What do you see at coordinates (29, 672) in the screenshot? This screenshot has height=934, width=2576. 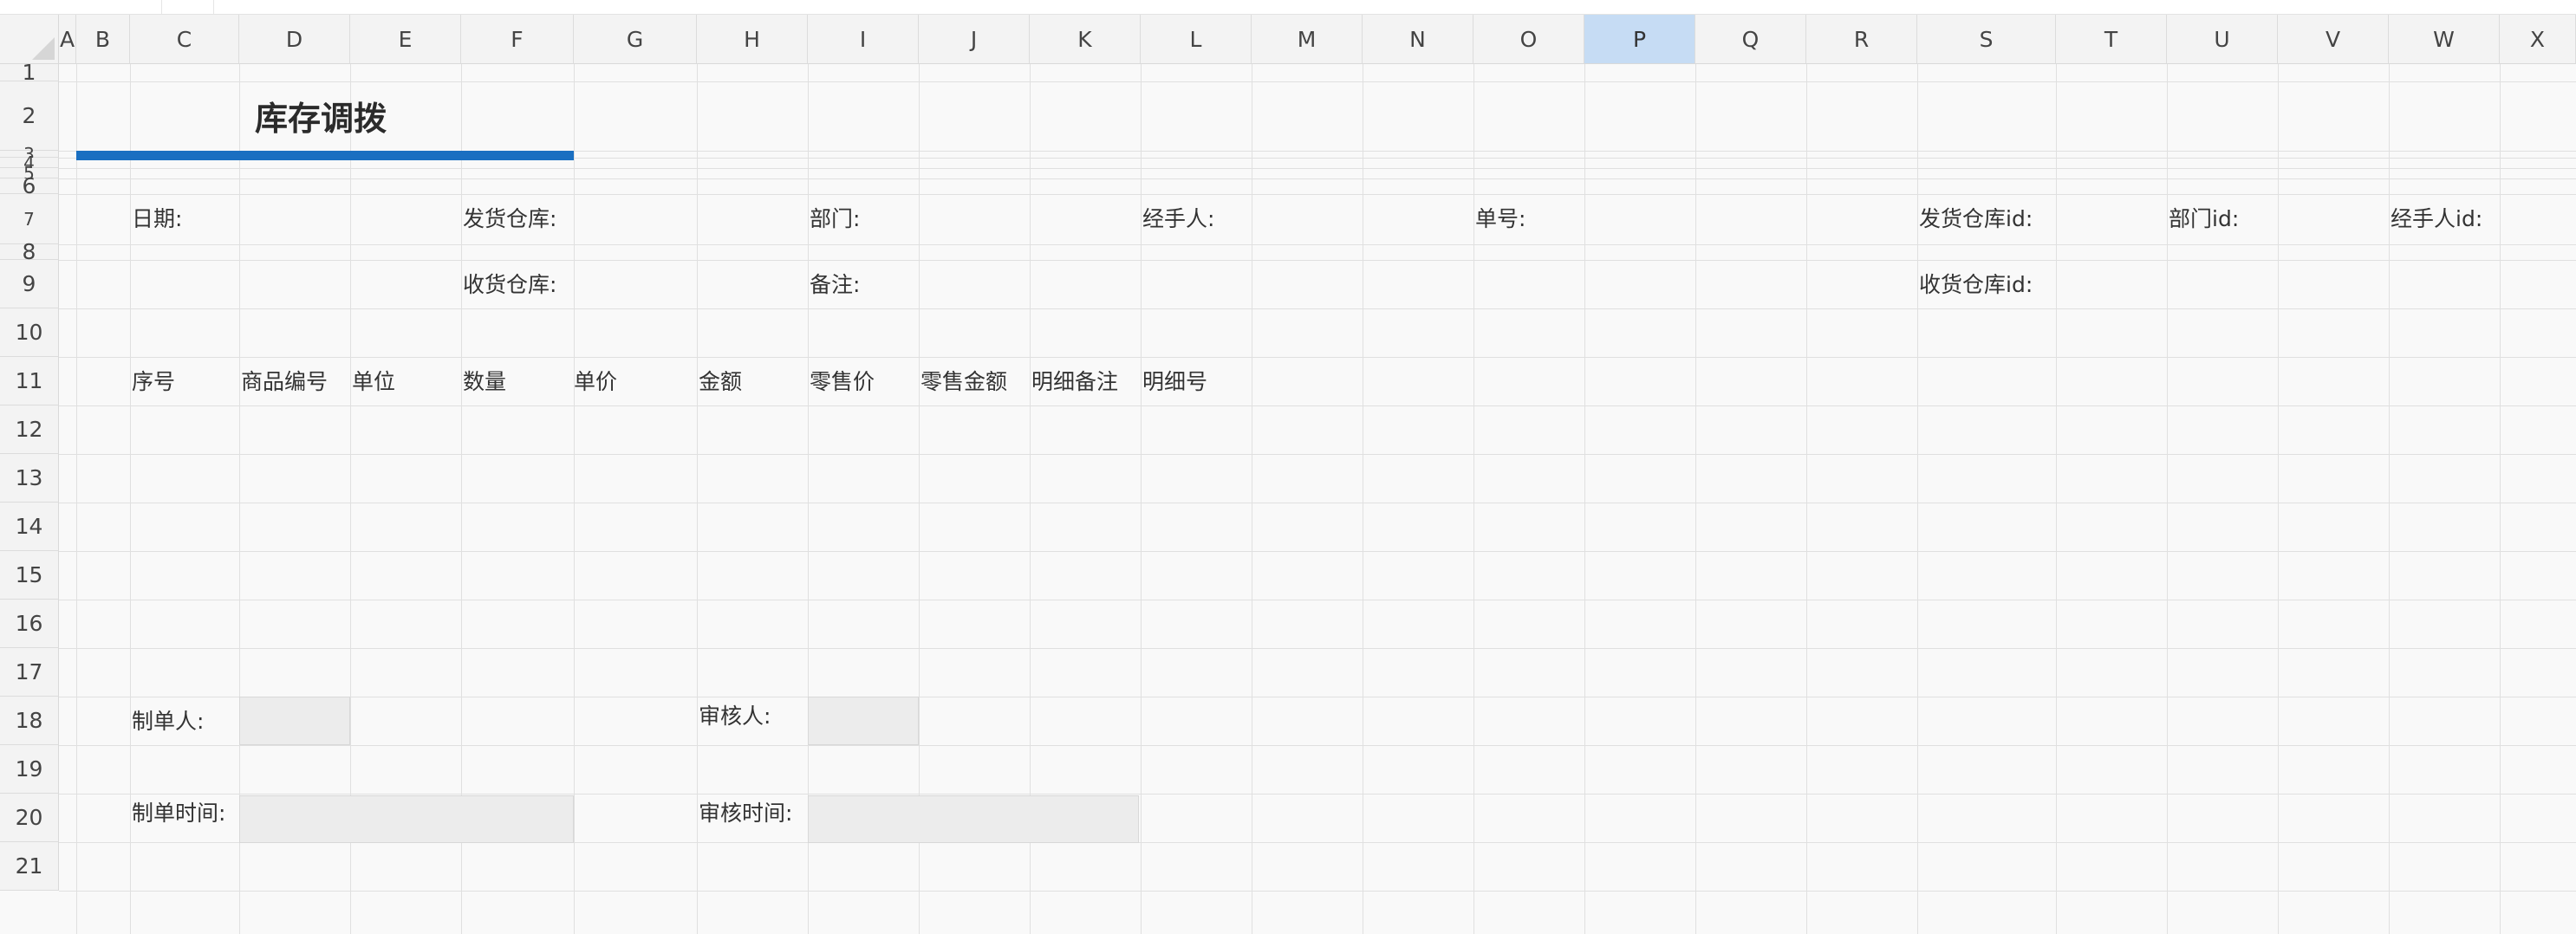 I see `row-header-17: 17` at bounding box center [29, 672].